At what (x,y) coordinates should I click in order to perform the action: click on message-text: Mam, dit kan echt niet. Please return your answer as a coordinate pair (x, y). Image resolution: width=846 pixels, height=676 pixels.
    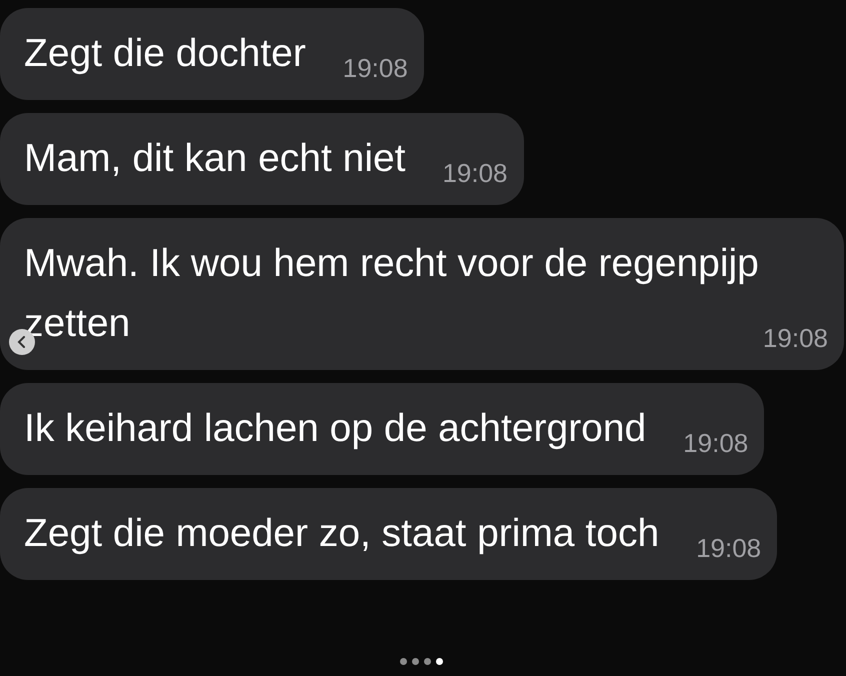
    Looking at the image, I should click on (215, 158).